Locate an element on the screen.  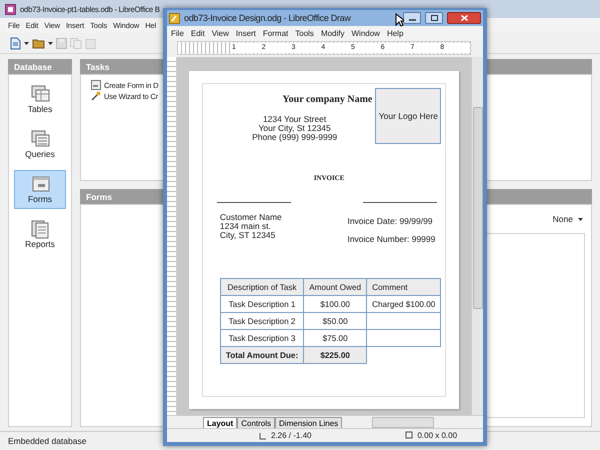
address-line: 1234 Your Street is located at coordinates (294, 119).